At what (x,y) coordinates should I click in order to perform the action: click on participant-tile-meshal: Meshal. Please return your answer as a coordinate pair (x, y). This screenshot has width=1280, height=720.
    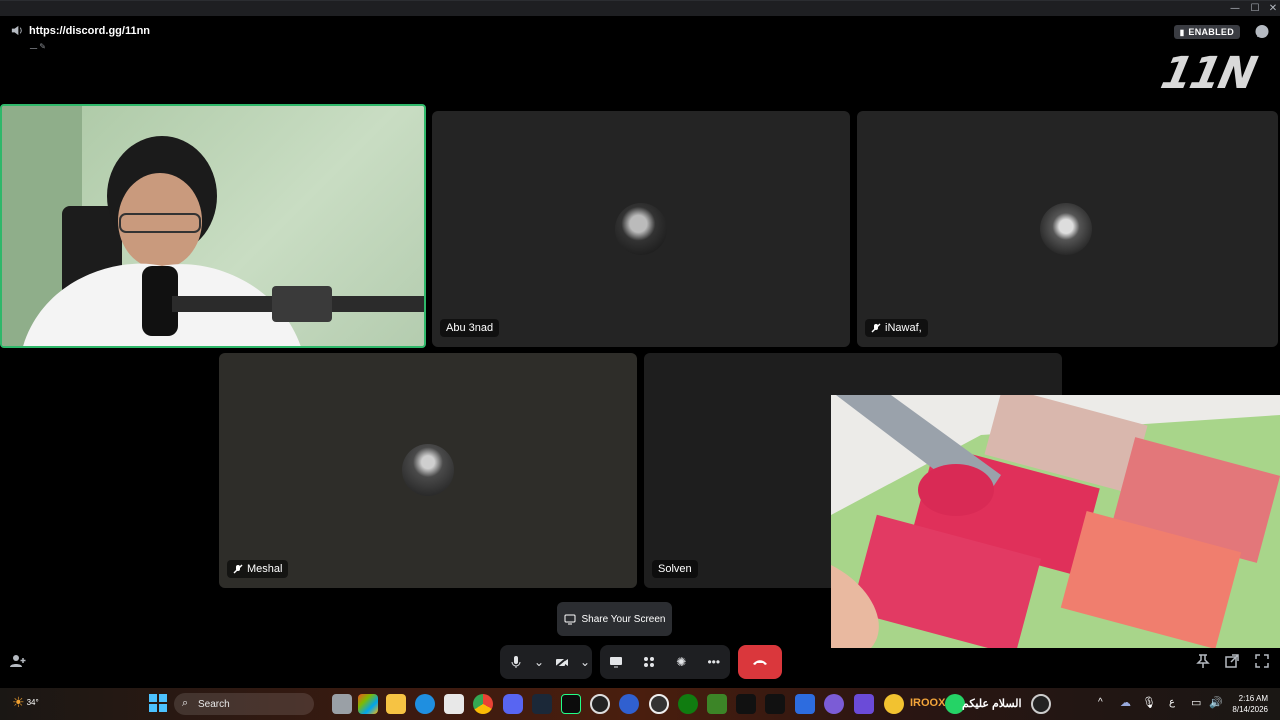
    Looking at the image, I should click on (428, 470).